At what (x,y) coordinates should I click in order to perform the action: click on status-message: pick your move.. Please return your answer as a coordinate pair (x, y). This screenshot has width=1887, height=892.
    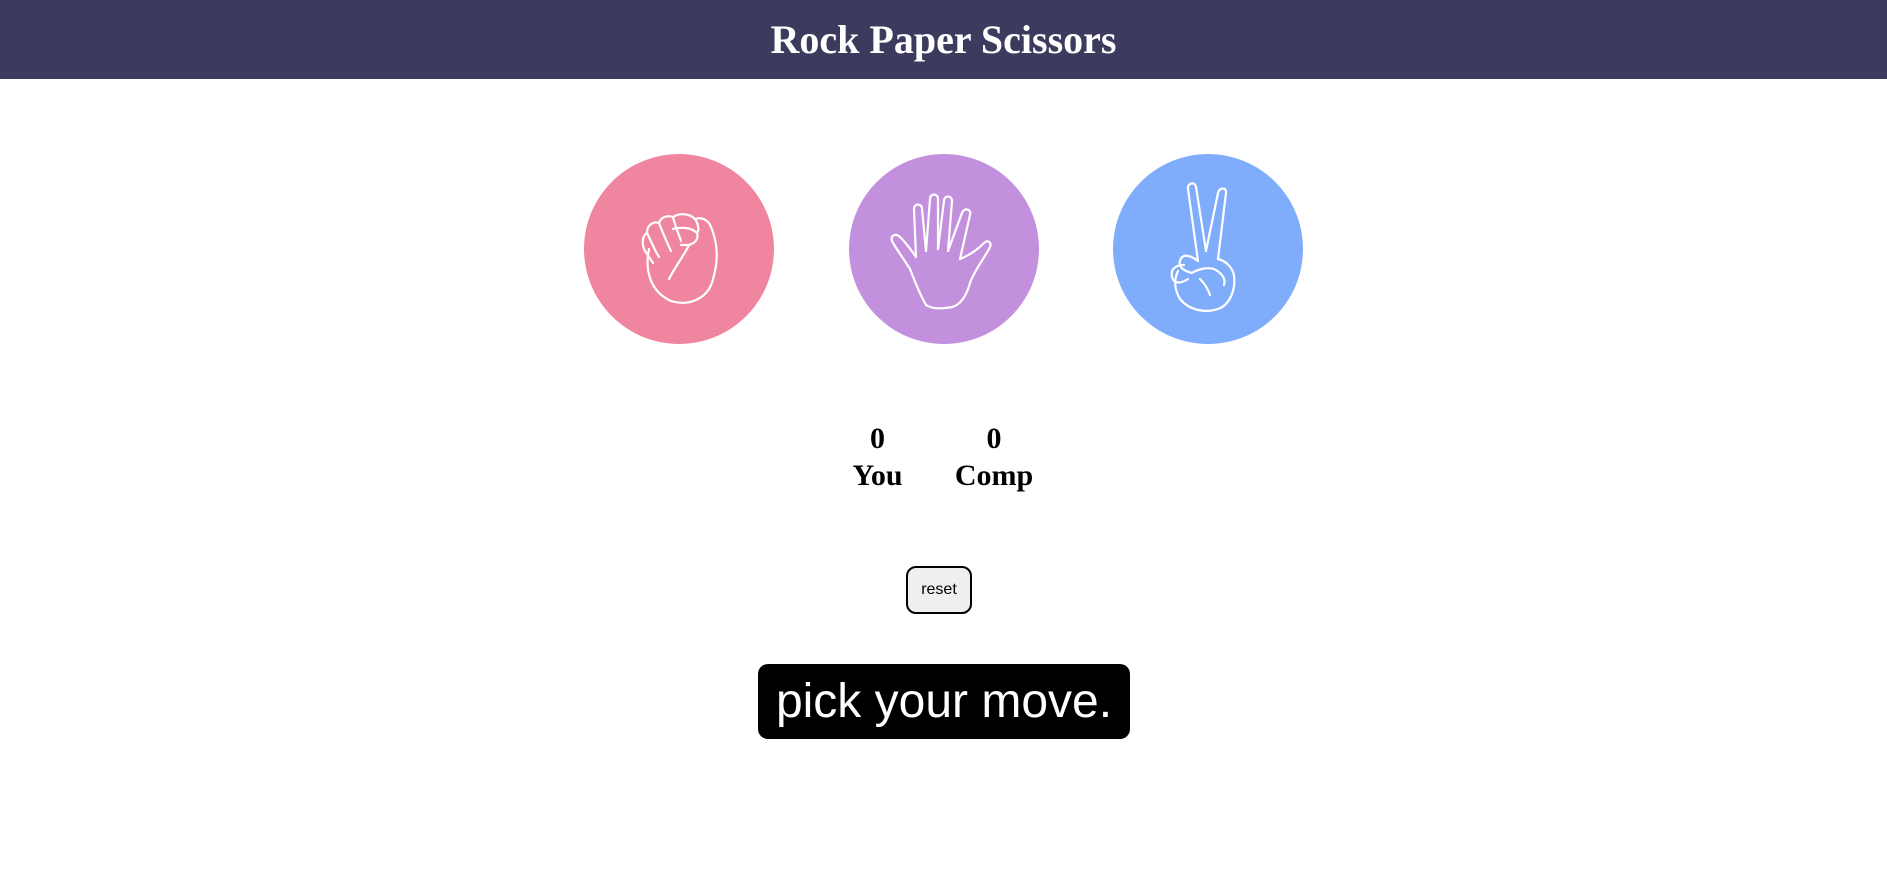
    Looking at the image, I should click on (944, 701).